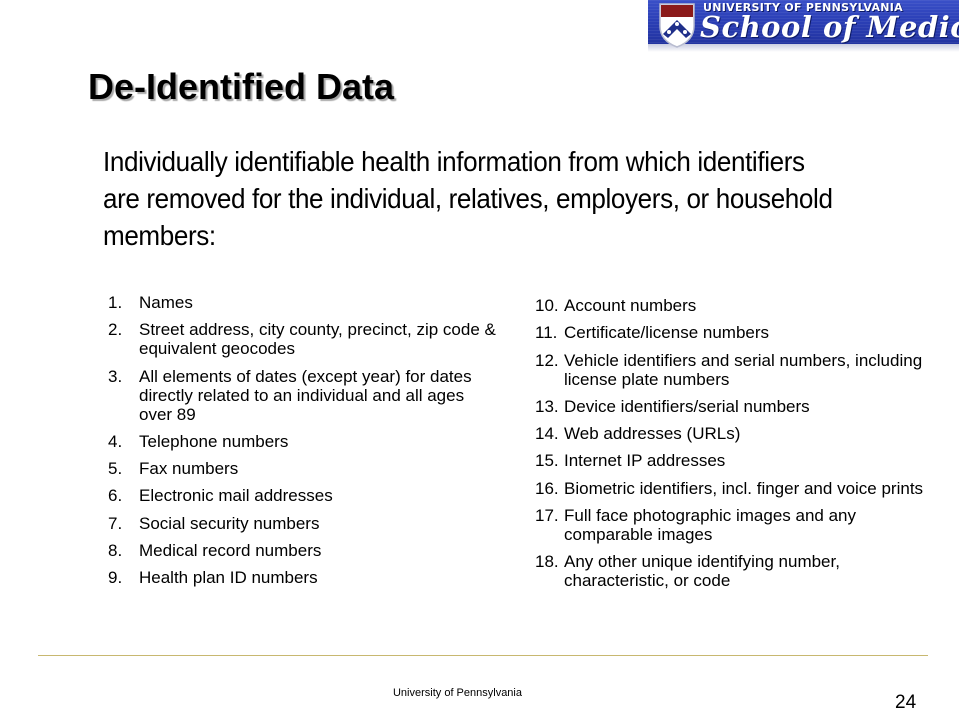 Image resolution: width=959 pixels, height=719 pixels. What do you see at coordinates (457, 693) in the screenshot?
I see `footer-organization: University of Pennsylvania` at bounding box center [457, 693].